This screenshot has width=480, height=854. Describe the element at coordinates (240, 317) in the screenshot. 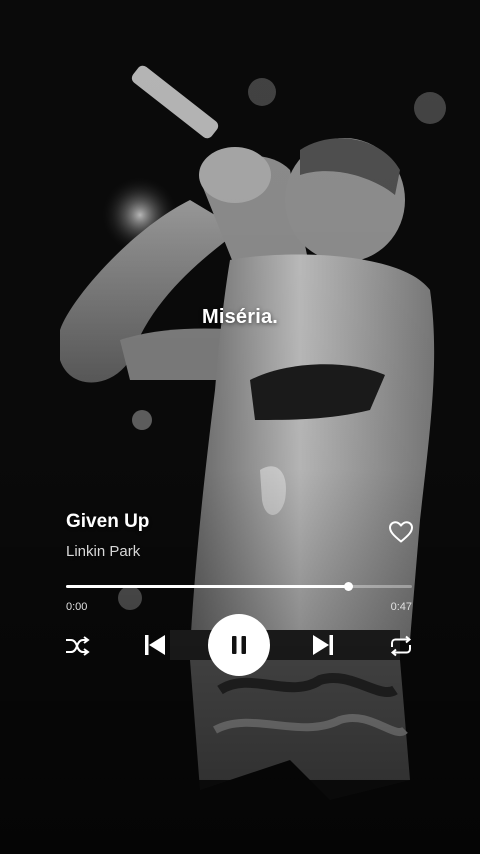

I see `lyric-line: Miséria.` at that location.